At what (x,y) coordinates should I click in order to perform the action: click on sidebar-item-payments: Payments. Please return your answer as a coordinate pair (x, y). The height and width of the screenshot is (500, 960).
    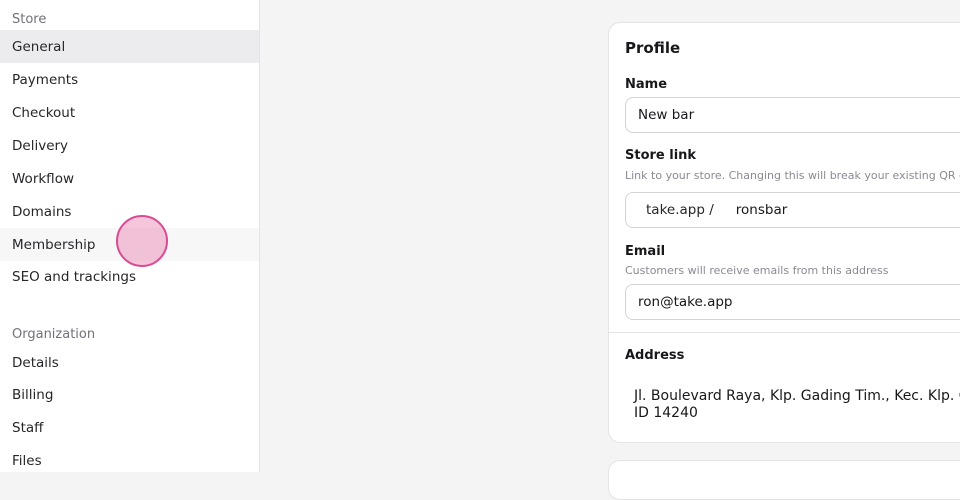
    Looking at the image, I should click on (129, 79).